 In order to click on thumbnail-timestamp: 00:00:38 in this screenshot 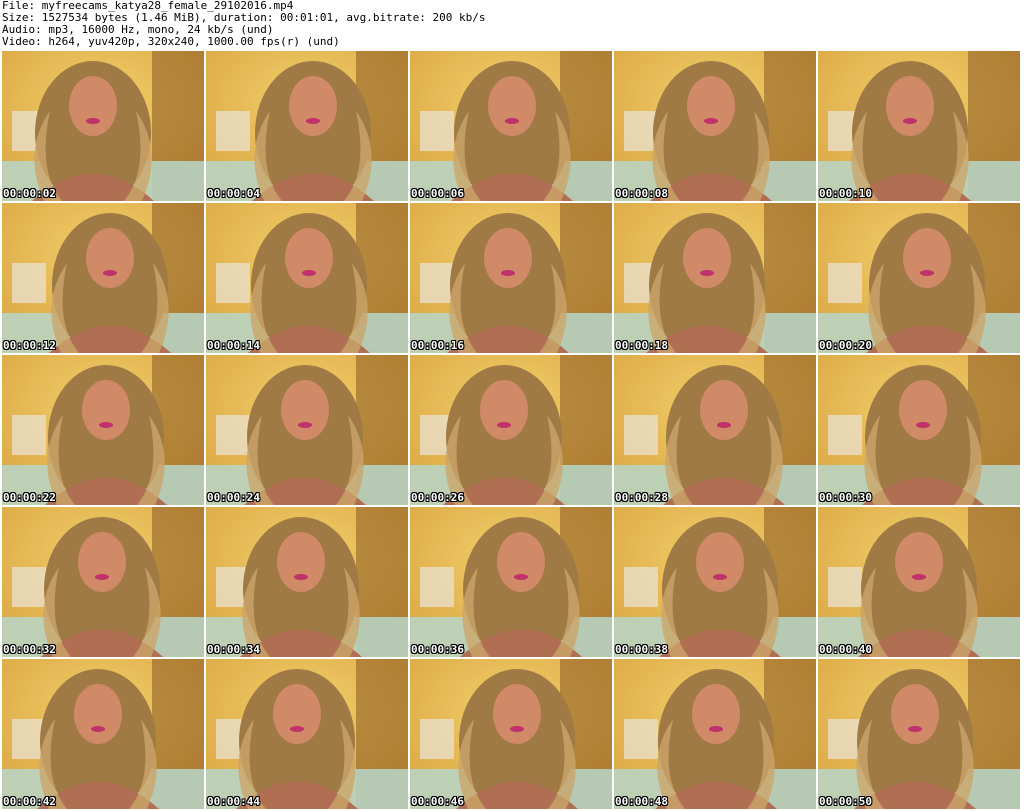, I will do `click(641, 649)`.